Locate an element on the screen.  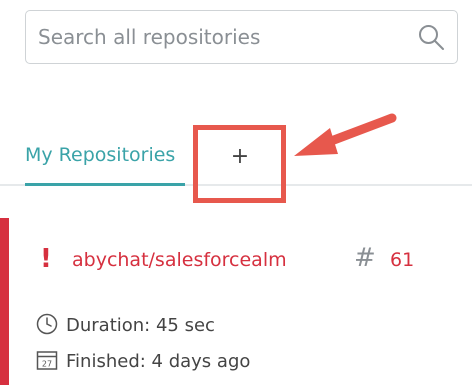
search-box is located at coordinates (241, 37).